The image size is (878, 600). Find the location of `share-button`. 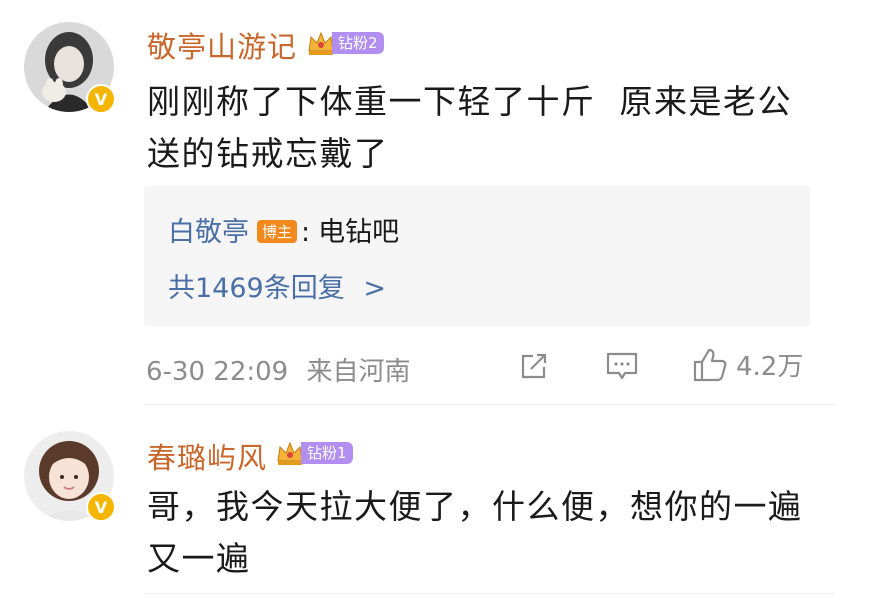

share-button is located at coordinates (534, 366).